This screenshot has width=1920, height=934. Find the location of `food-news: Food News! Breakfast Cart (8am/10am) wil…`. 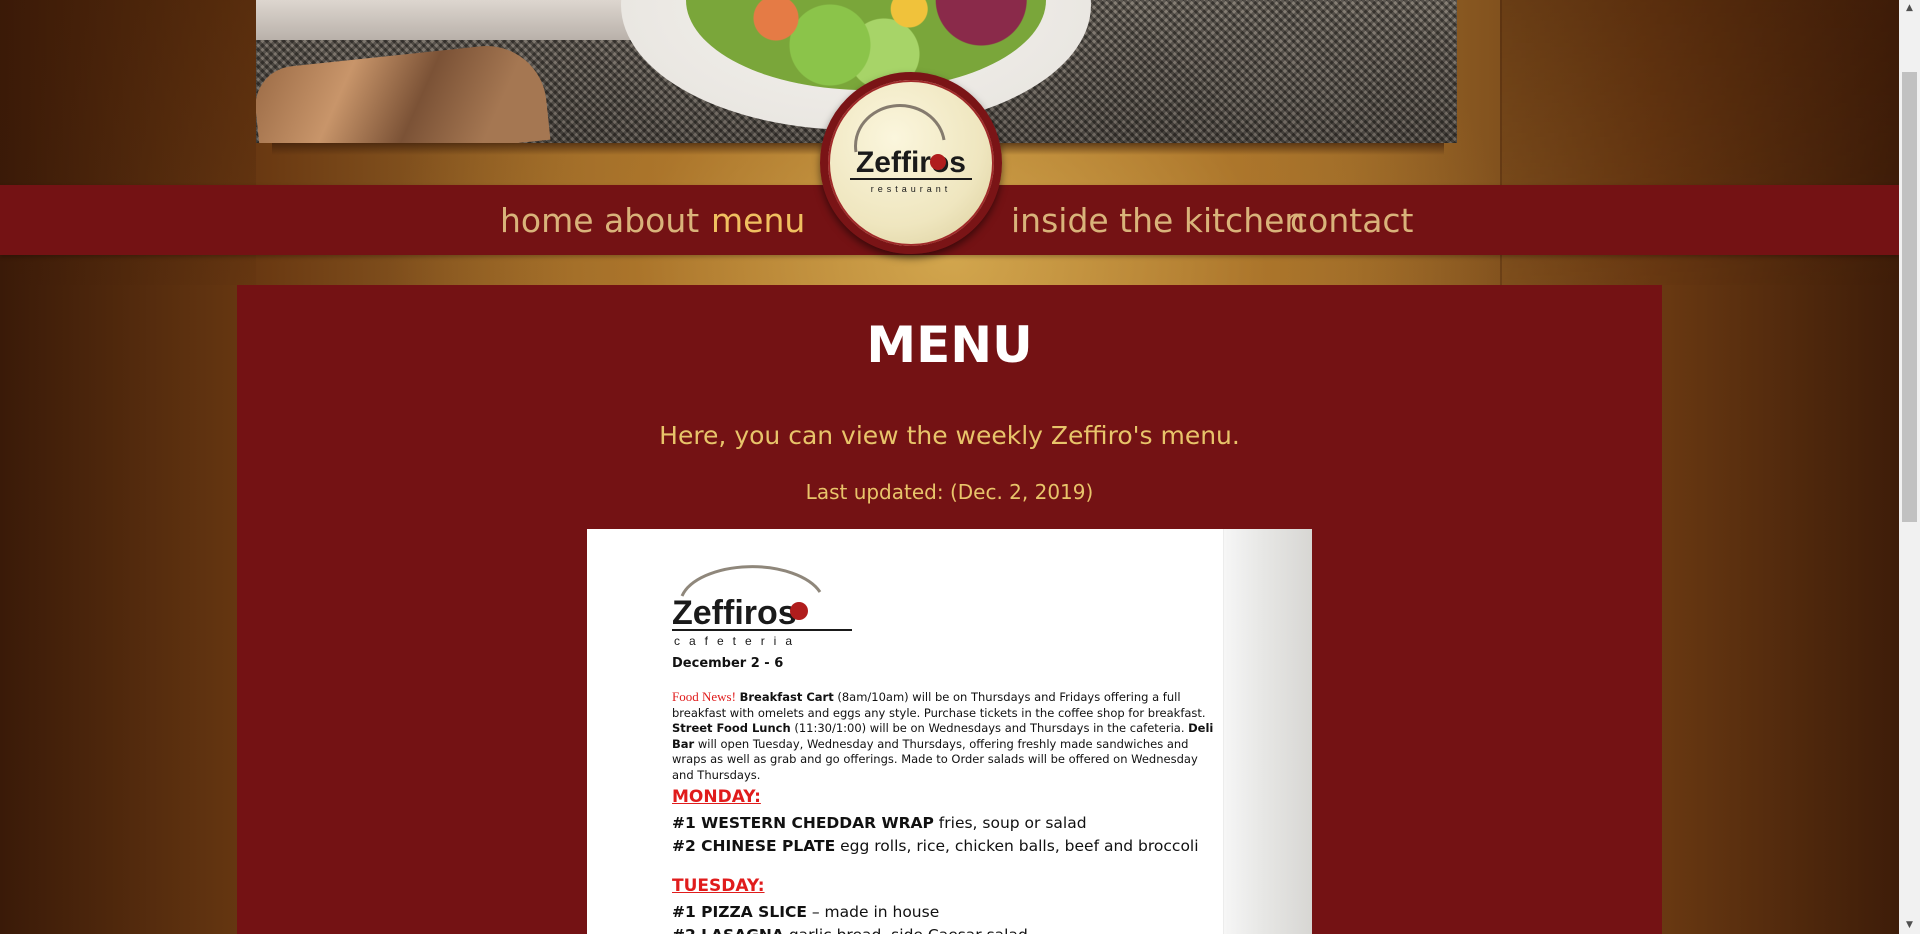

food-news: Food News! Breakfast Cart (8am/10am) wil… is located at coordinates (947, 736).